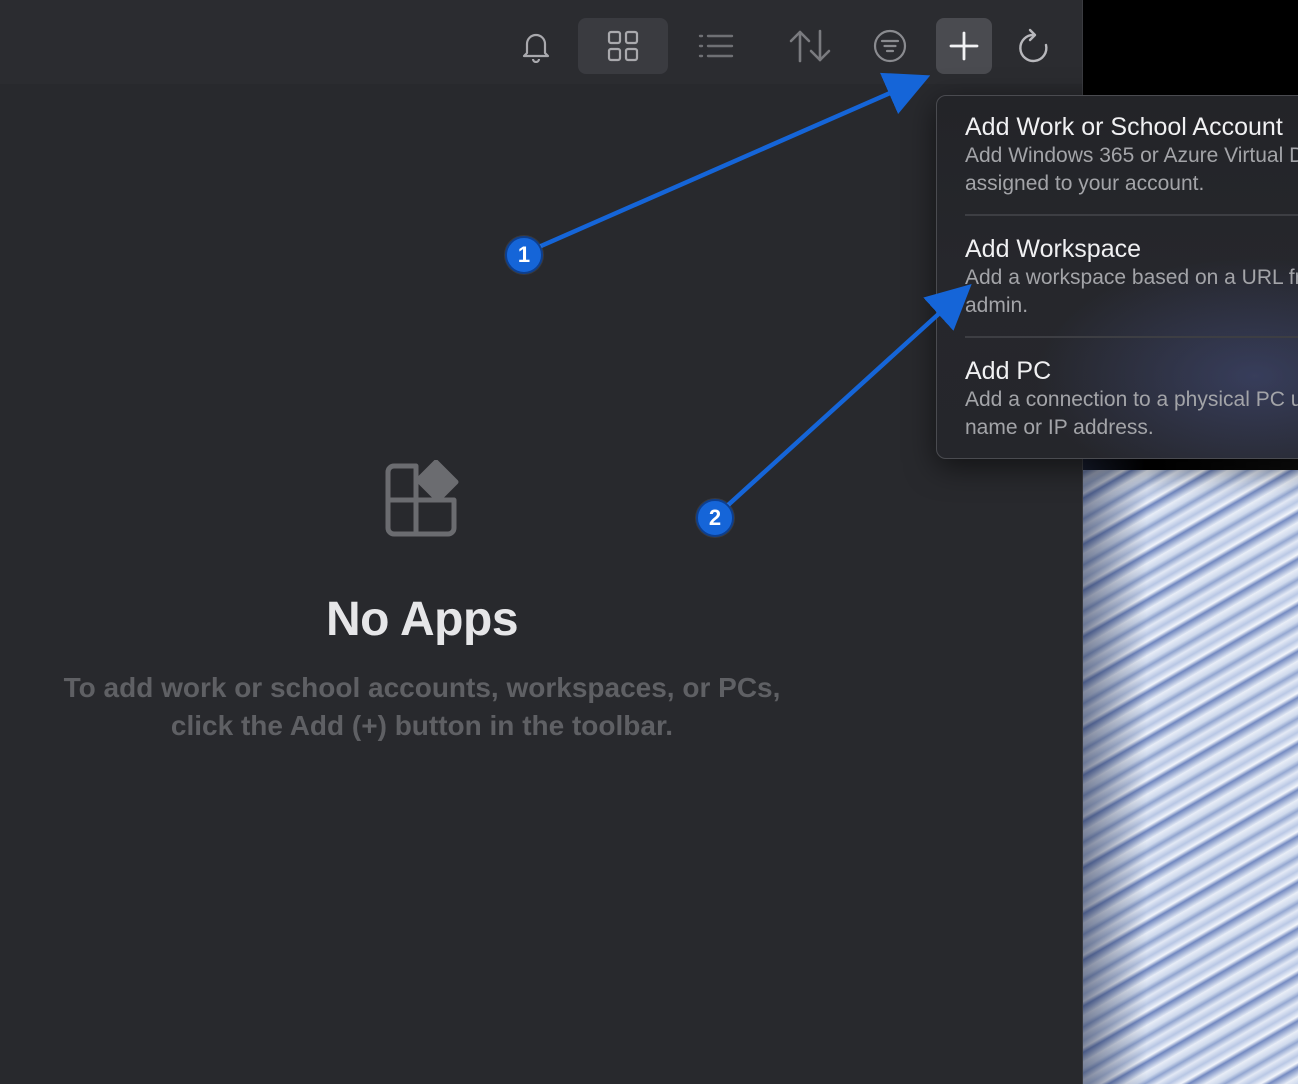  What do you see at coordinates (997, 305) in the screenshot?
I see `menu-item-description: admin.` at bounding box center [997, 305].